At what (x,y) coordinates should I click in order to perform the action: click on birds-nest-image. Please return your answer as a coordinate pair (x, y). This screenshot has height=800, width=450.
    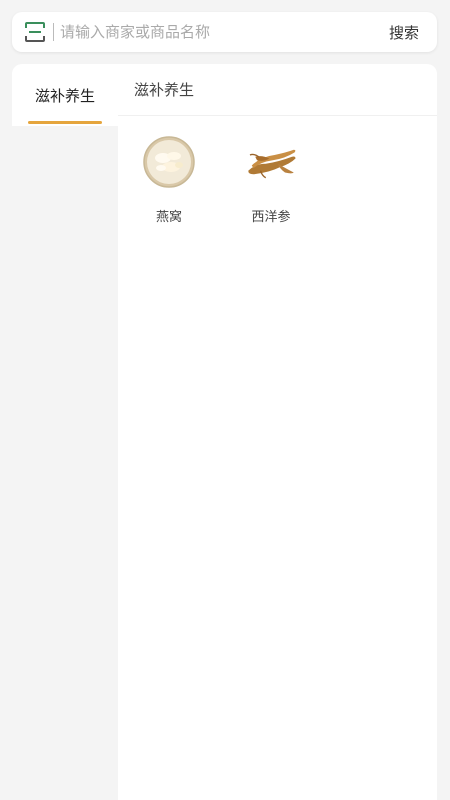
    Looking at the image, I should click on (169, 162).